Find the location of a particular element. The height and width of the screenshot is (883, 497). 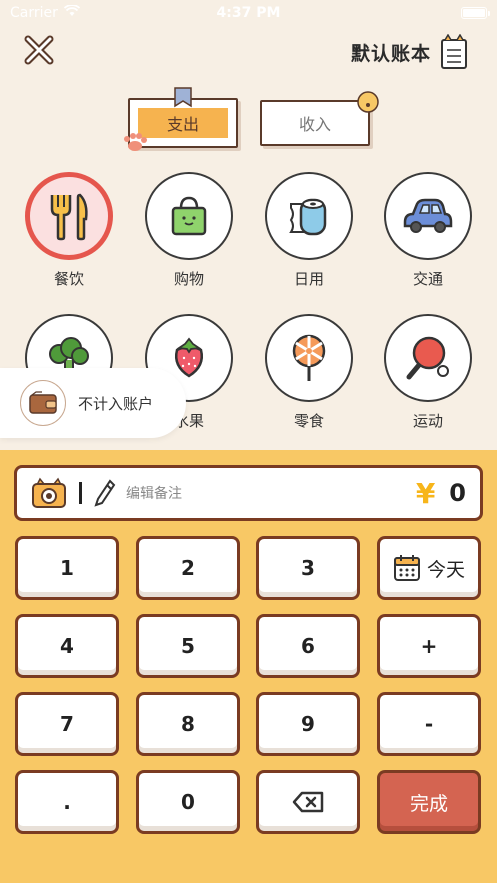

tab-income-label: 收入 is located at coordinates (314, 124).